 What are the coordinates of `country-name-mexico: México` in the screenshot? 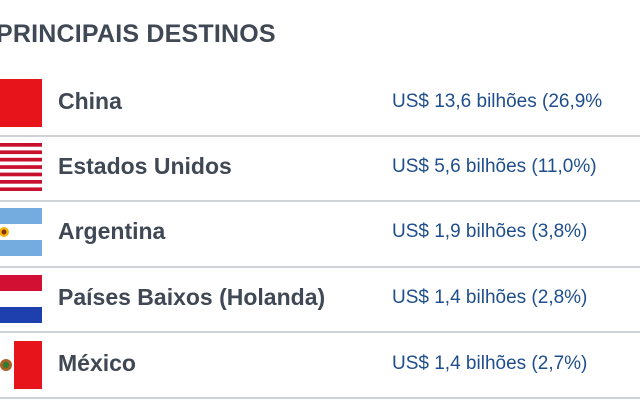 It's located at (97, 363).